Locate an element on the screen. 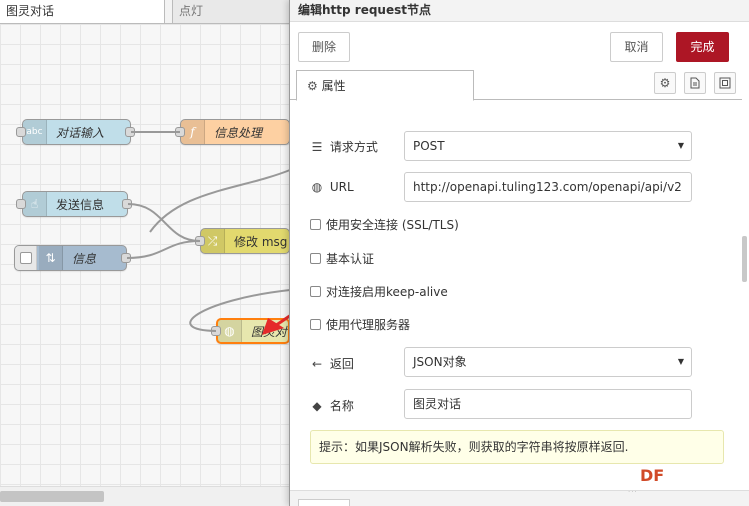 The height and width of the screenshot is (506, 749). footer-button is located at coordinates (324, 502).